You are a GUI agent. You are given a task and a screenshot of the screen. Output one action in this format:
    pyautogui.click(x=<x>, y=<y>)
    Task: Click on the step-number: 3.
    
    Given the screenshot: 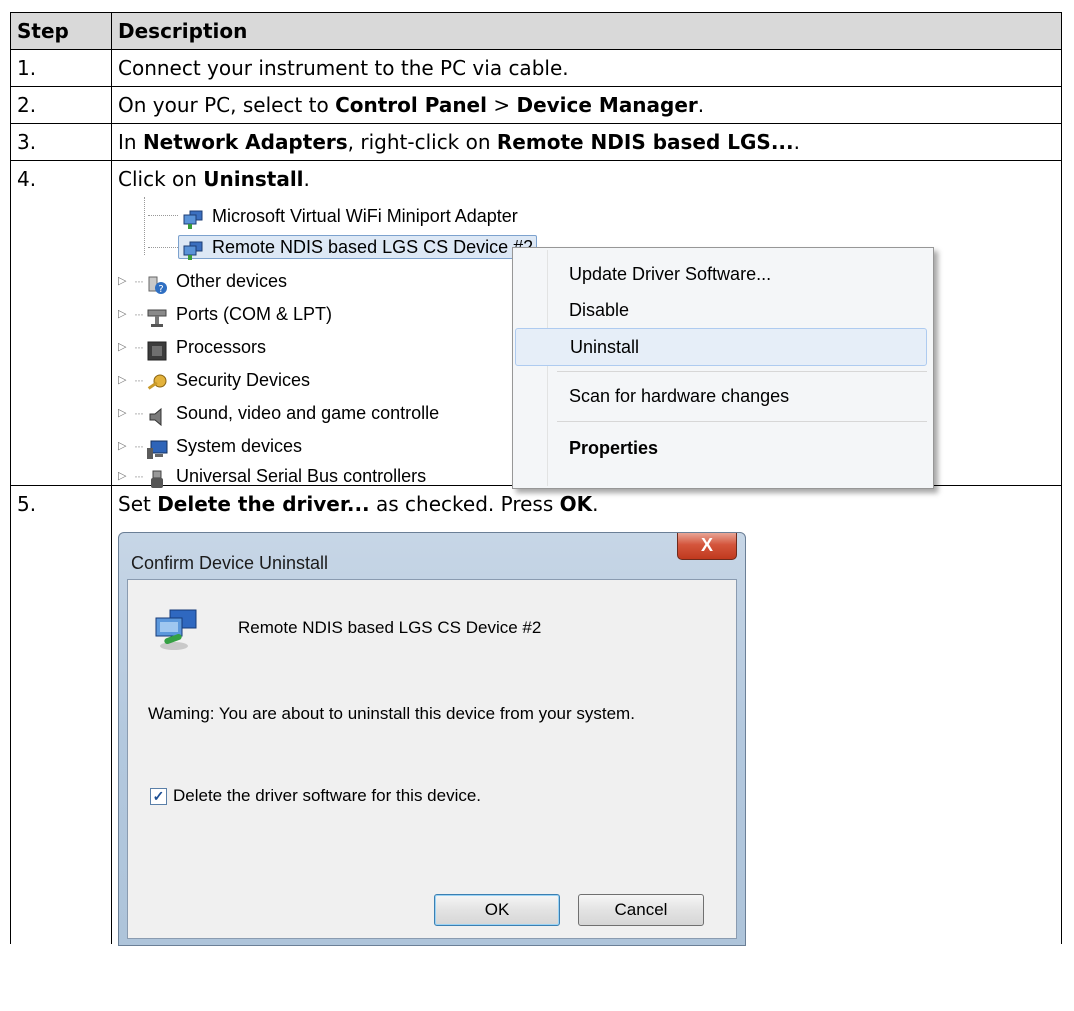 What is the action you would take?
    pyautogui.click(x=61, y=142)
    